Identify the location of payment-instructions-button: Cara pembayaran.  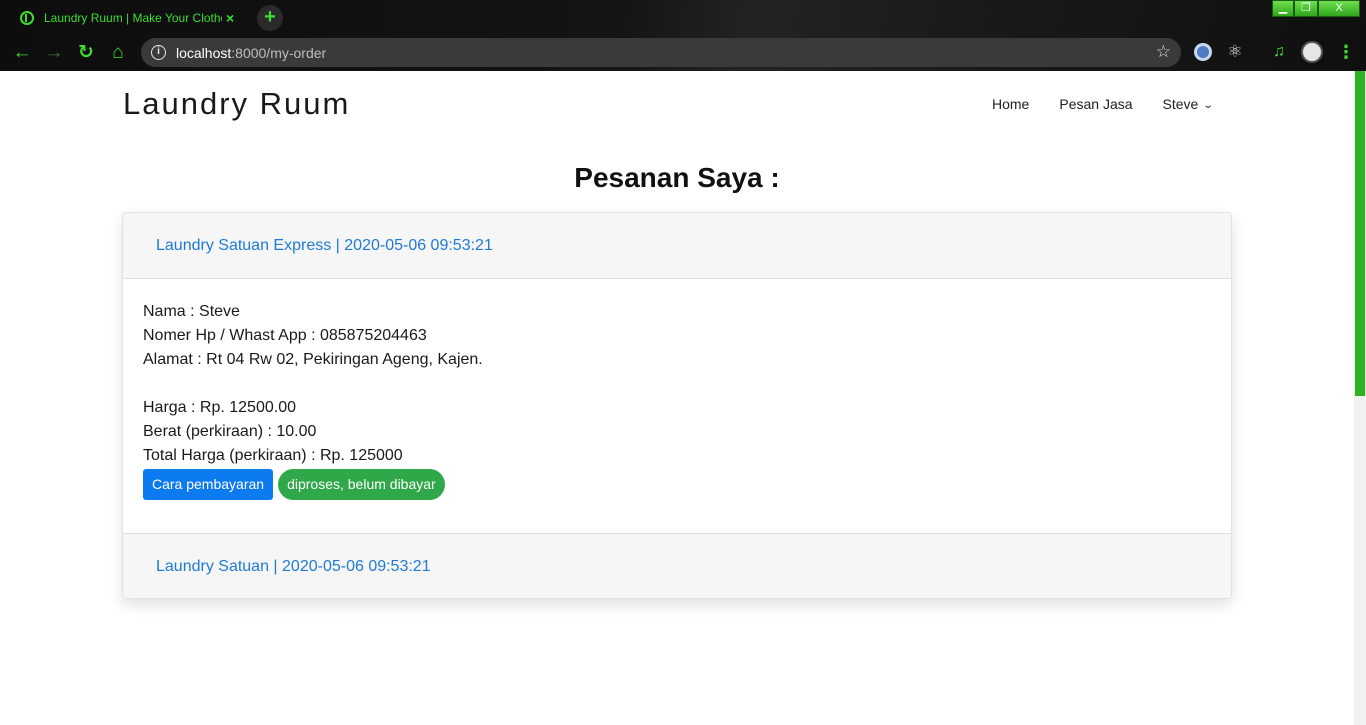
(208, 484).